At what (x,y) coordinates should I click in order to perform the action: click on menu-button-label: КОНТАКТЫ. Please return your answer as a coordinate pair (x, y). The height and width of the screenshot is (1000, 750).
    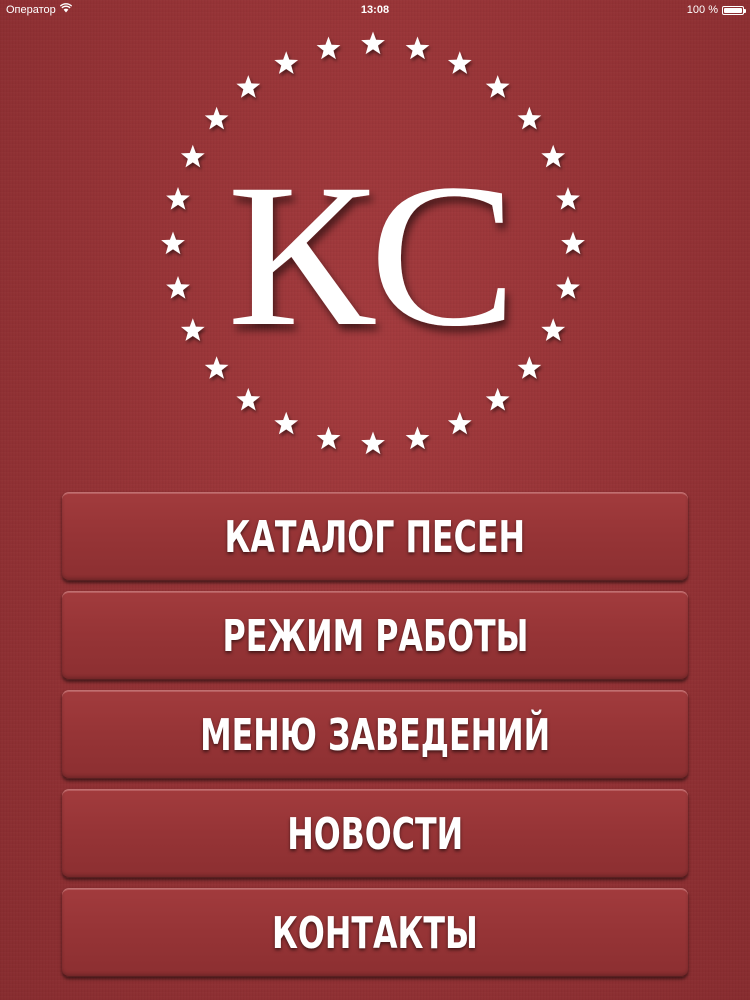
    Looking at the image, I should click on (375, 933).